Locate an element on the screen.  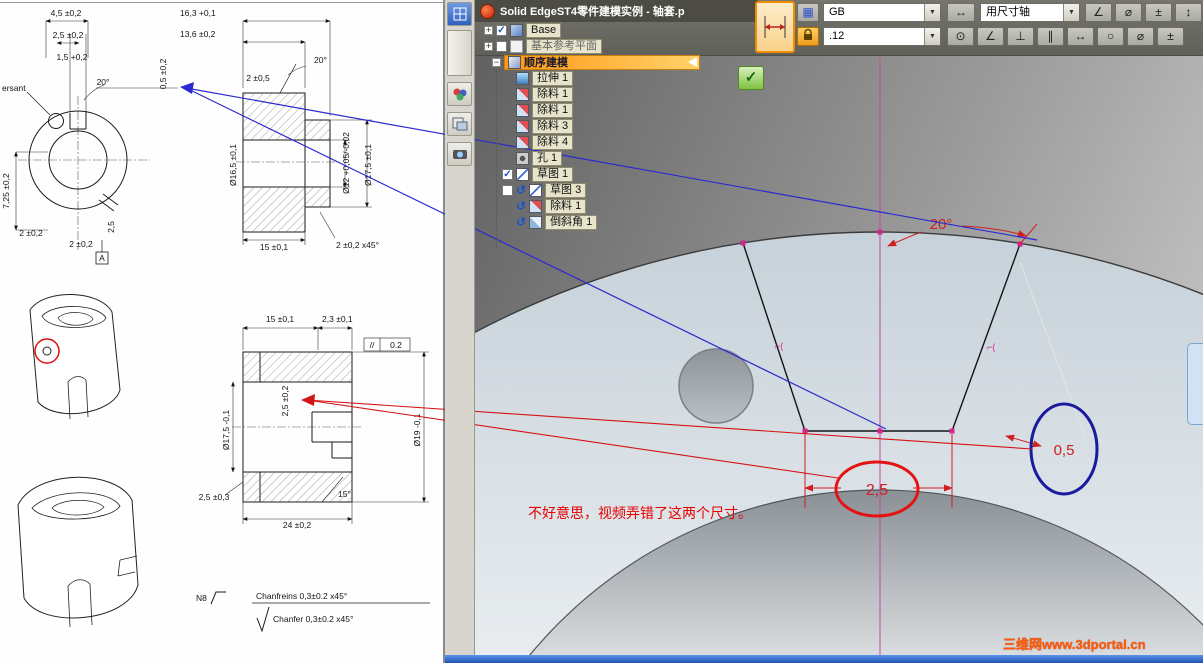
assembly-icon is located at coordinates (459, 94).